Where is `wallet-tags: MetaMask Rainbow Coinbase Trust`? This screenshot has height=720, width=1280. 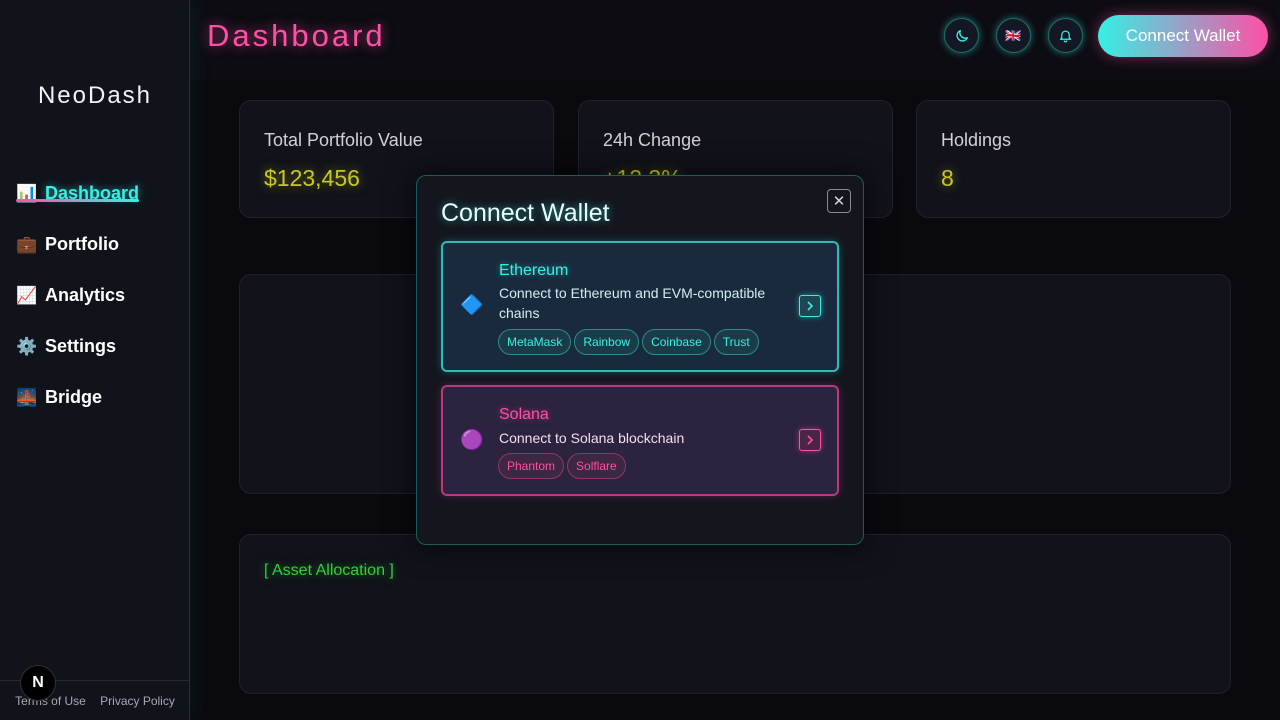 wallet-tags: MetaMask Rainbow Coinbase Trust is located at coordinates (628, 342).